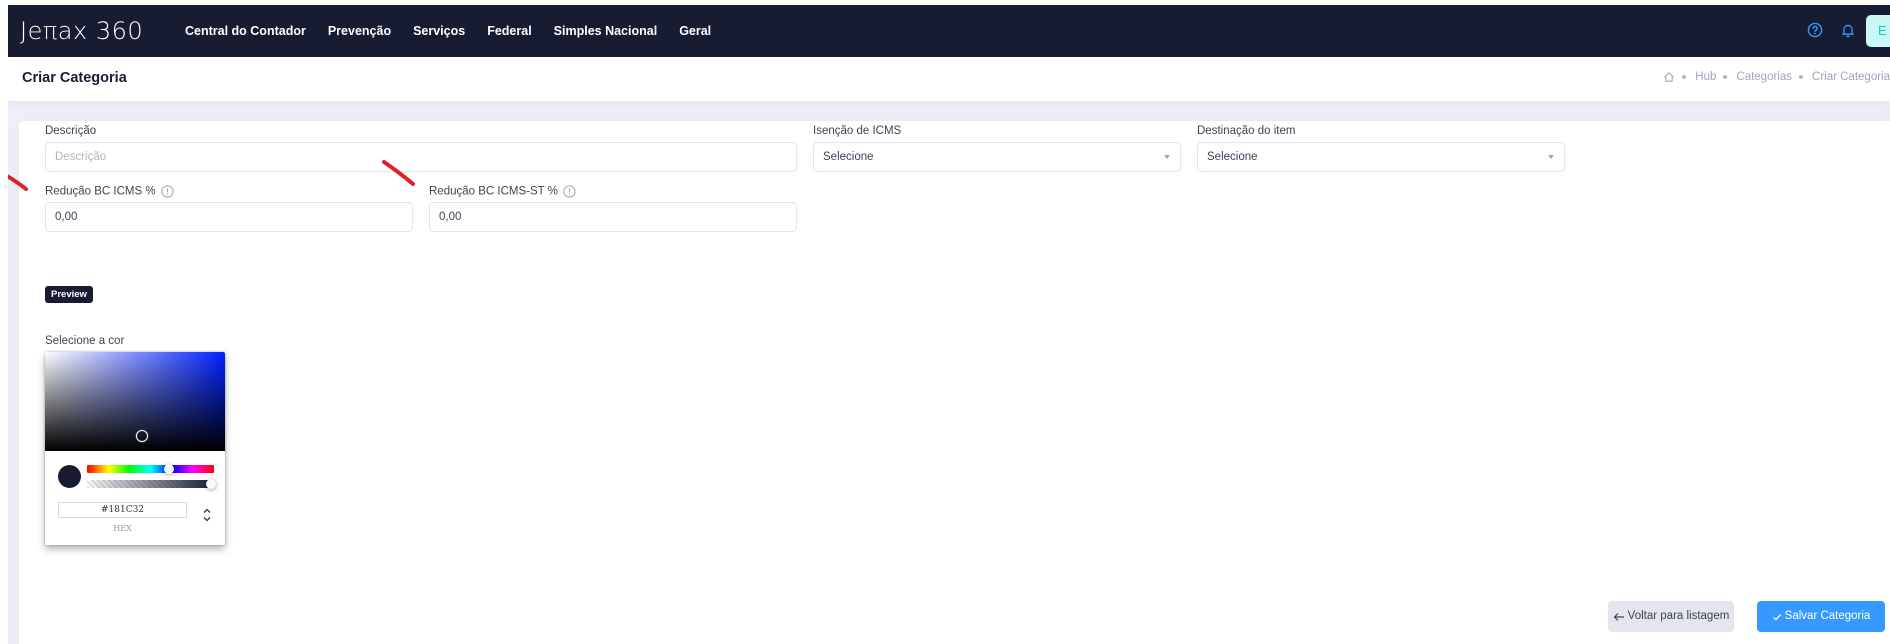  What do you see at coordinates (69, 294) in the screenshot?
I see `preview-badge: Preview` at bounding box center [69, 294].